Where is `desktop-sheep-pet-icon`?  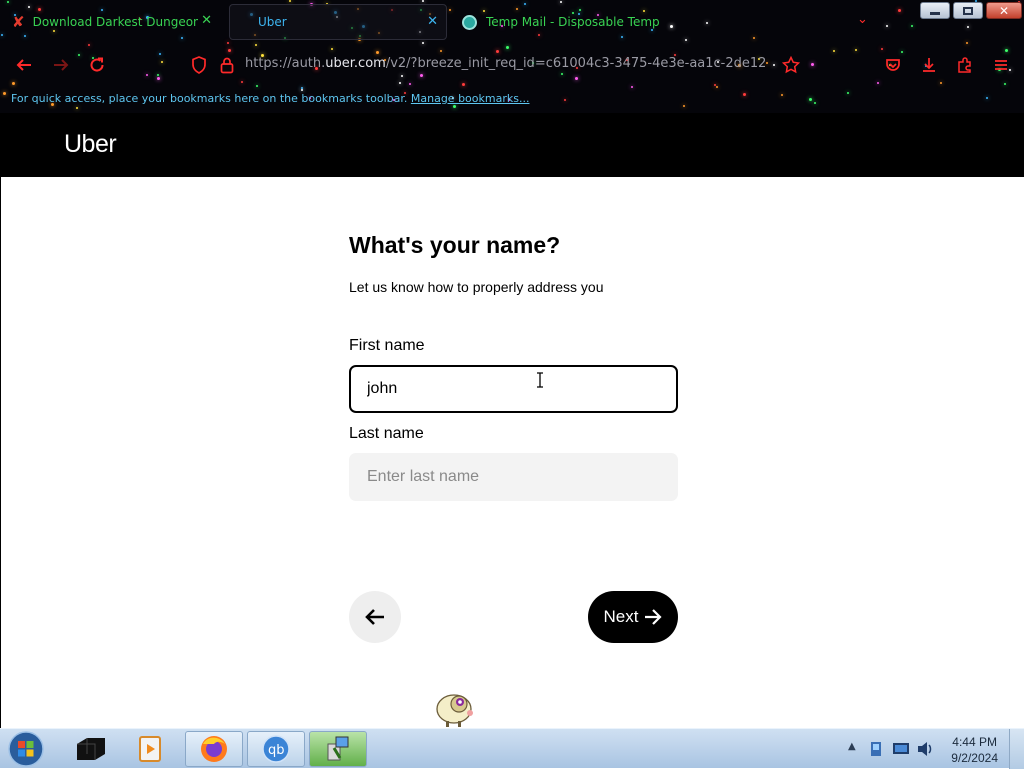
desktop-sheep-pet-icon is located at coordinates (455, 708).